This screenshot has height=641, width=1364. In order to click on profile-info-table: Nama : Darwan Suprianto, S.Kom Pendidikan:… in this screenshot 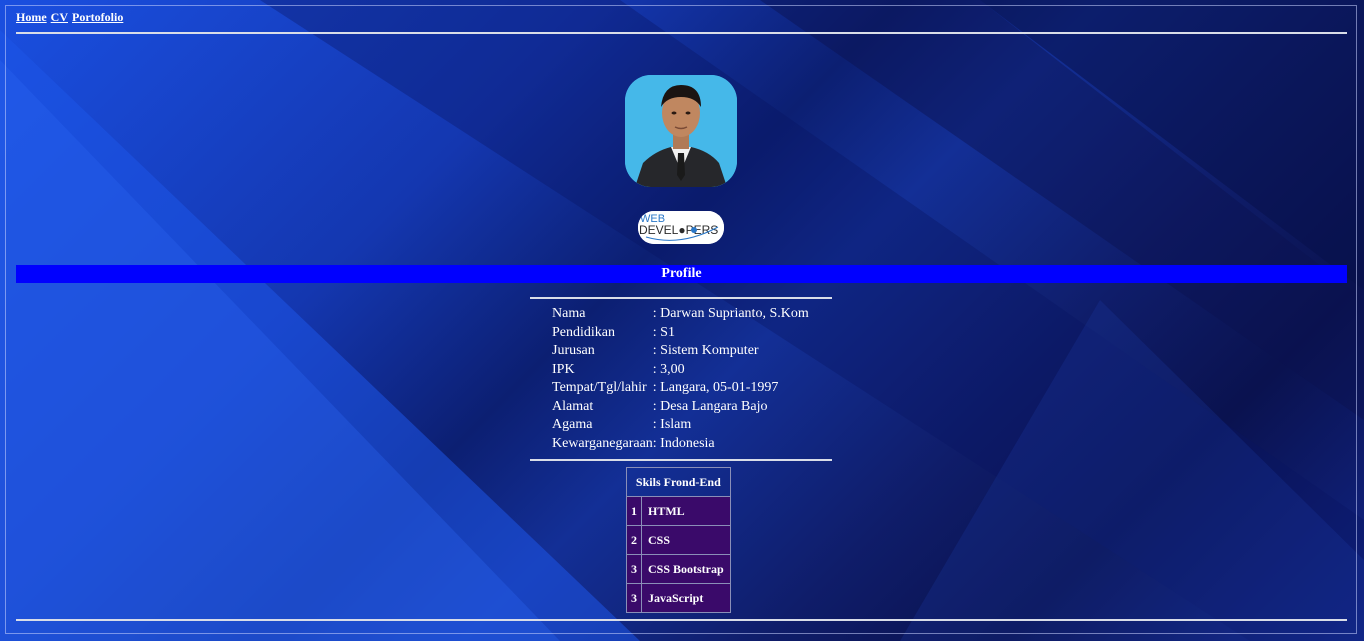, I will do `click(680, 379)`.